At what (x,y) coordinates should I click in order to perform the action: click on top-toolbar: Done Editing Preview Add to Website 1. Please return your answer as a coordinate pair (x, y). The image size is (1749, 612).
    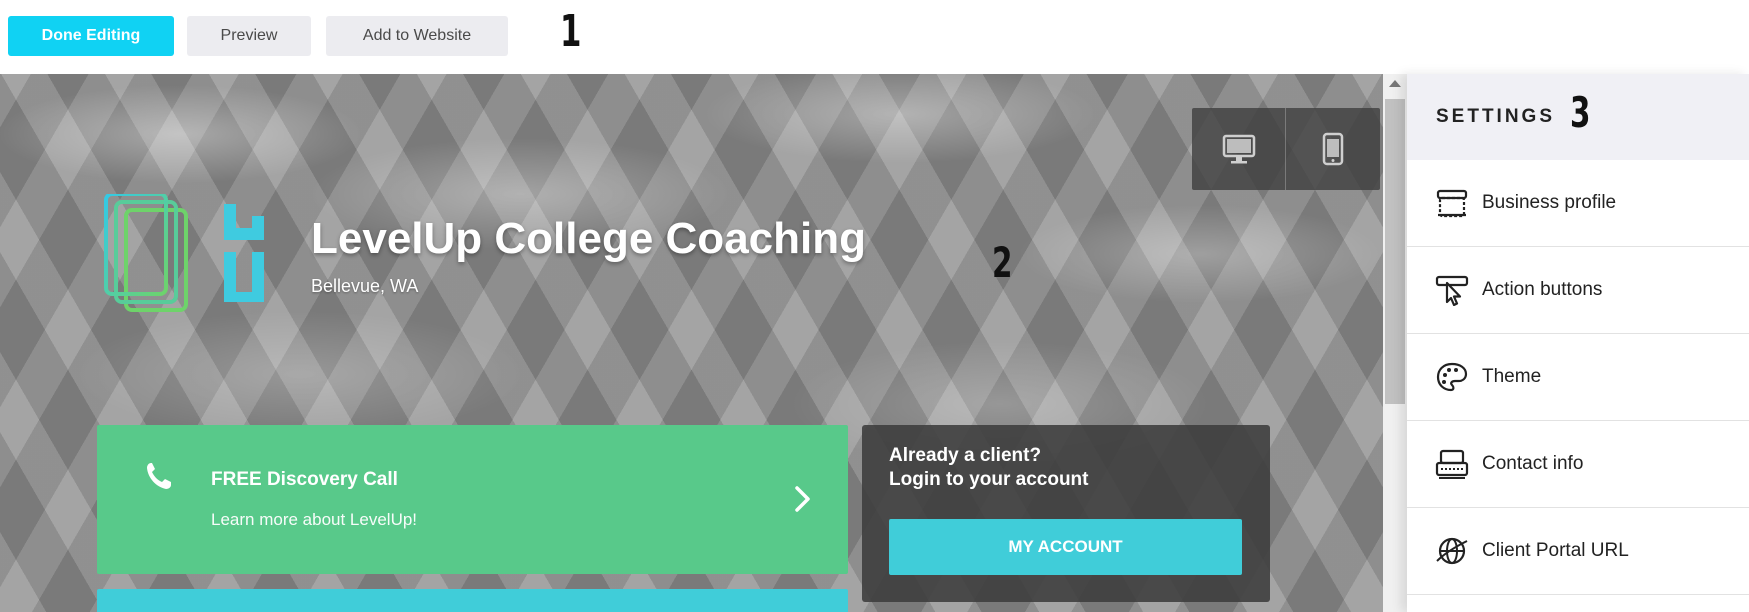
    Looking at the image, I should click on (874, 37).